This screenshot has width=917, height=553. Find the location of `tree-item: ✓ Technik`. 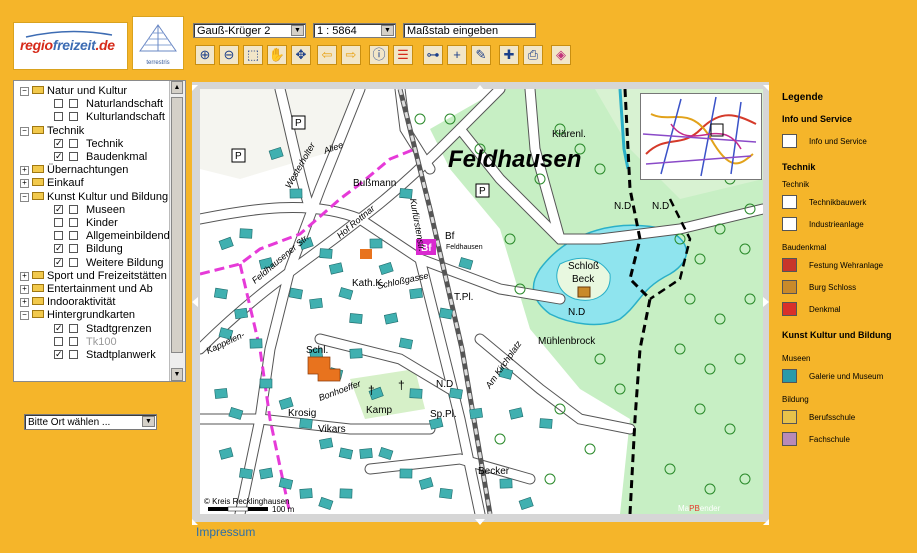

tree-item: ✓ Technik is located at coordinates (91, 144).